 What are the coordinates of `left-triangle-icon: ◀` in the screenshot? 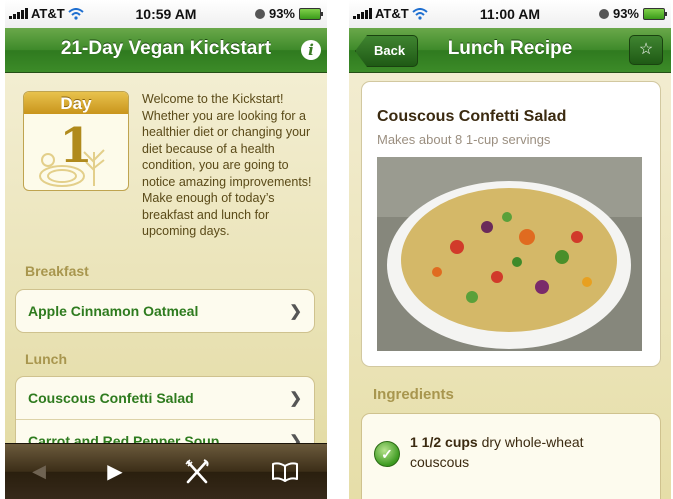 It's located at (39, 471).